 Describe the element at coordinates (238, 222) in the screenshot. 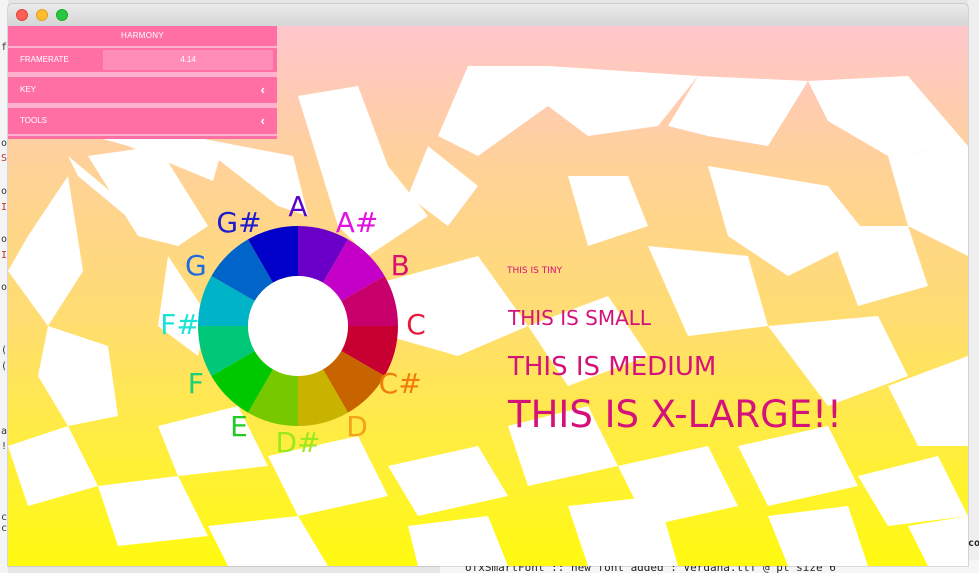

I see `wheel-note-label: G#` at that location.